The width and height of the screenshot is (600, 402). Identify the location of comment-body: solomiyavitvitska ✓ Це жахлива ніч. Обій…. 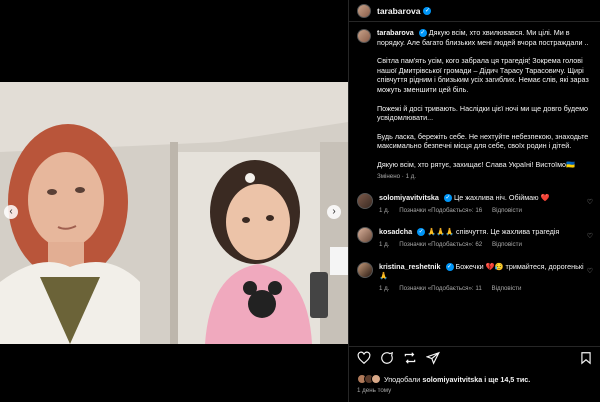
(482, 204).